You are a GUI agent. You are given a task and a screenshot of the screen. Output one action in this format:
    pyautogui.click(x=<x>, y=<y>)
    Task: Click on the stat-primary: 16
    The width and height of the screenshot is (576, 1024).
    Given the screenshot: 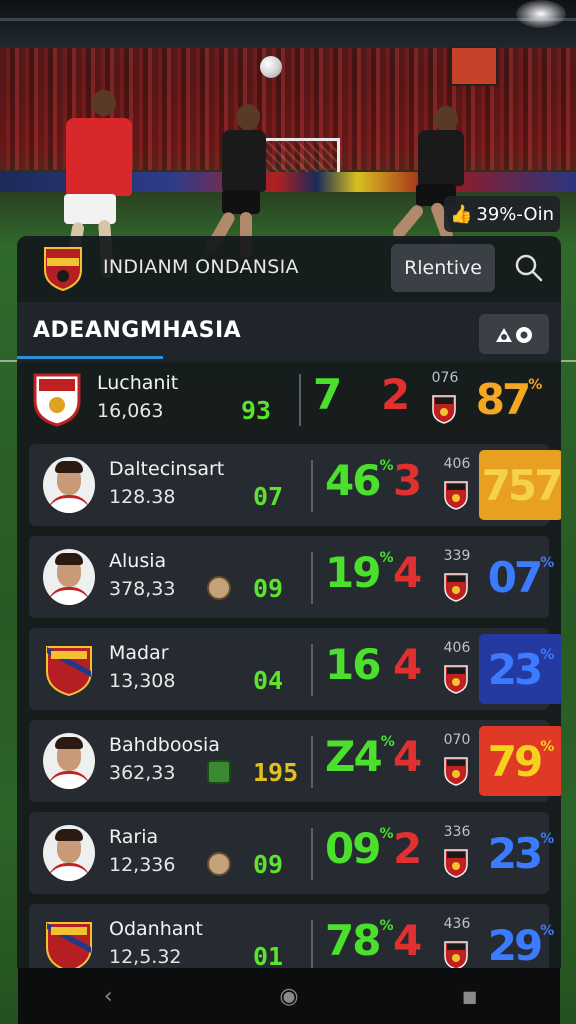 What is the action you would take?
    pyautogui.click(x=353, y=664)
    